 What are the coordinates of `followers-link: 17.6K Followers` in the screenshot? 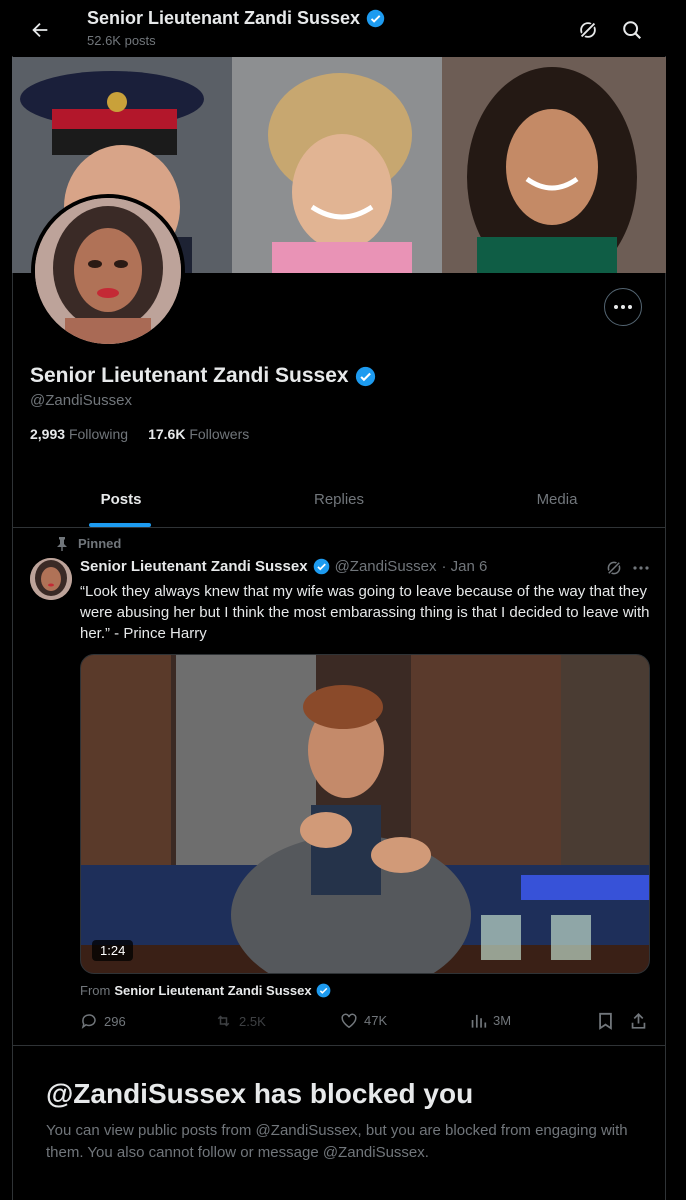 It's located at (198, 434).